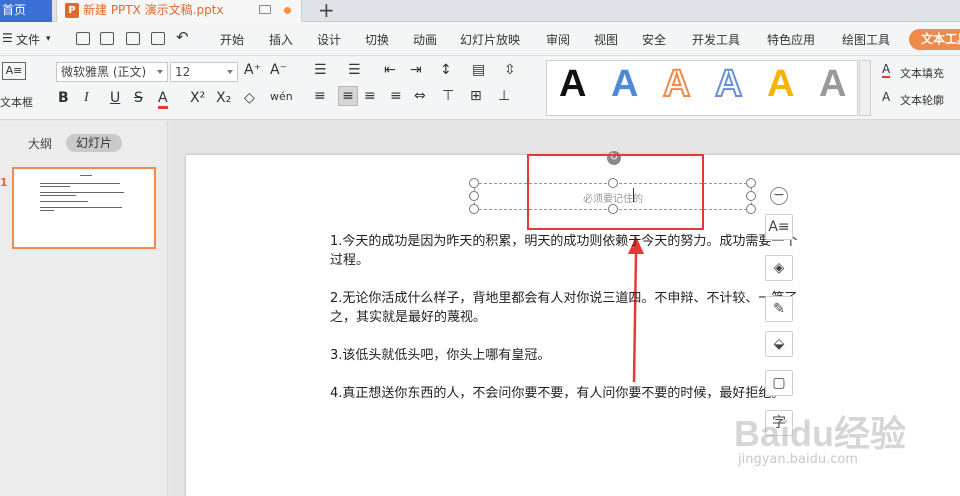 The image size is (960, 496). Describe the element at coordinates (779, 344) in the screenshot. I see `fill-icon: ⬙` at that location.